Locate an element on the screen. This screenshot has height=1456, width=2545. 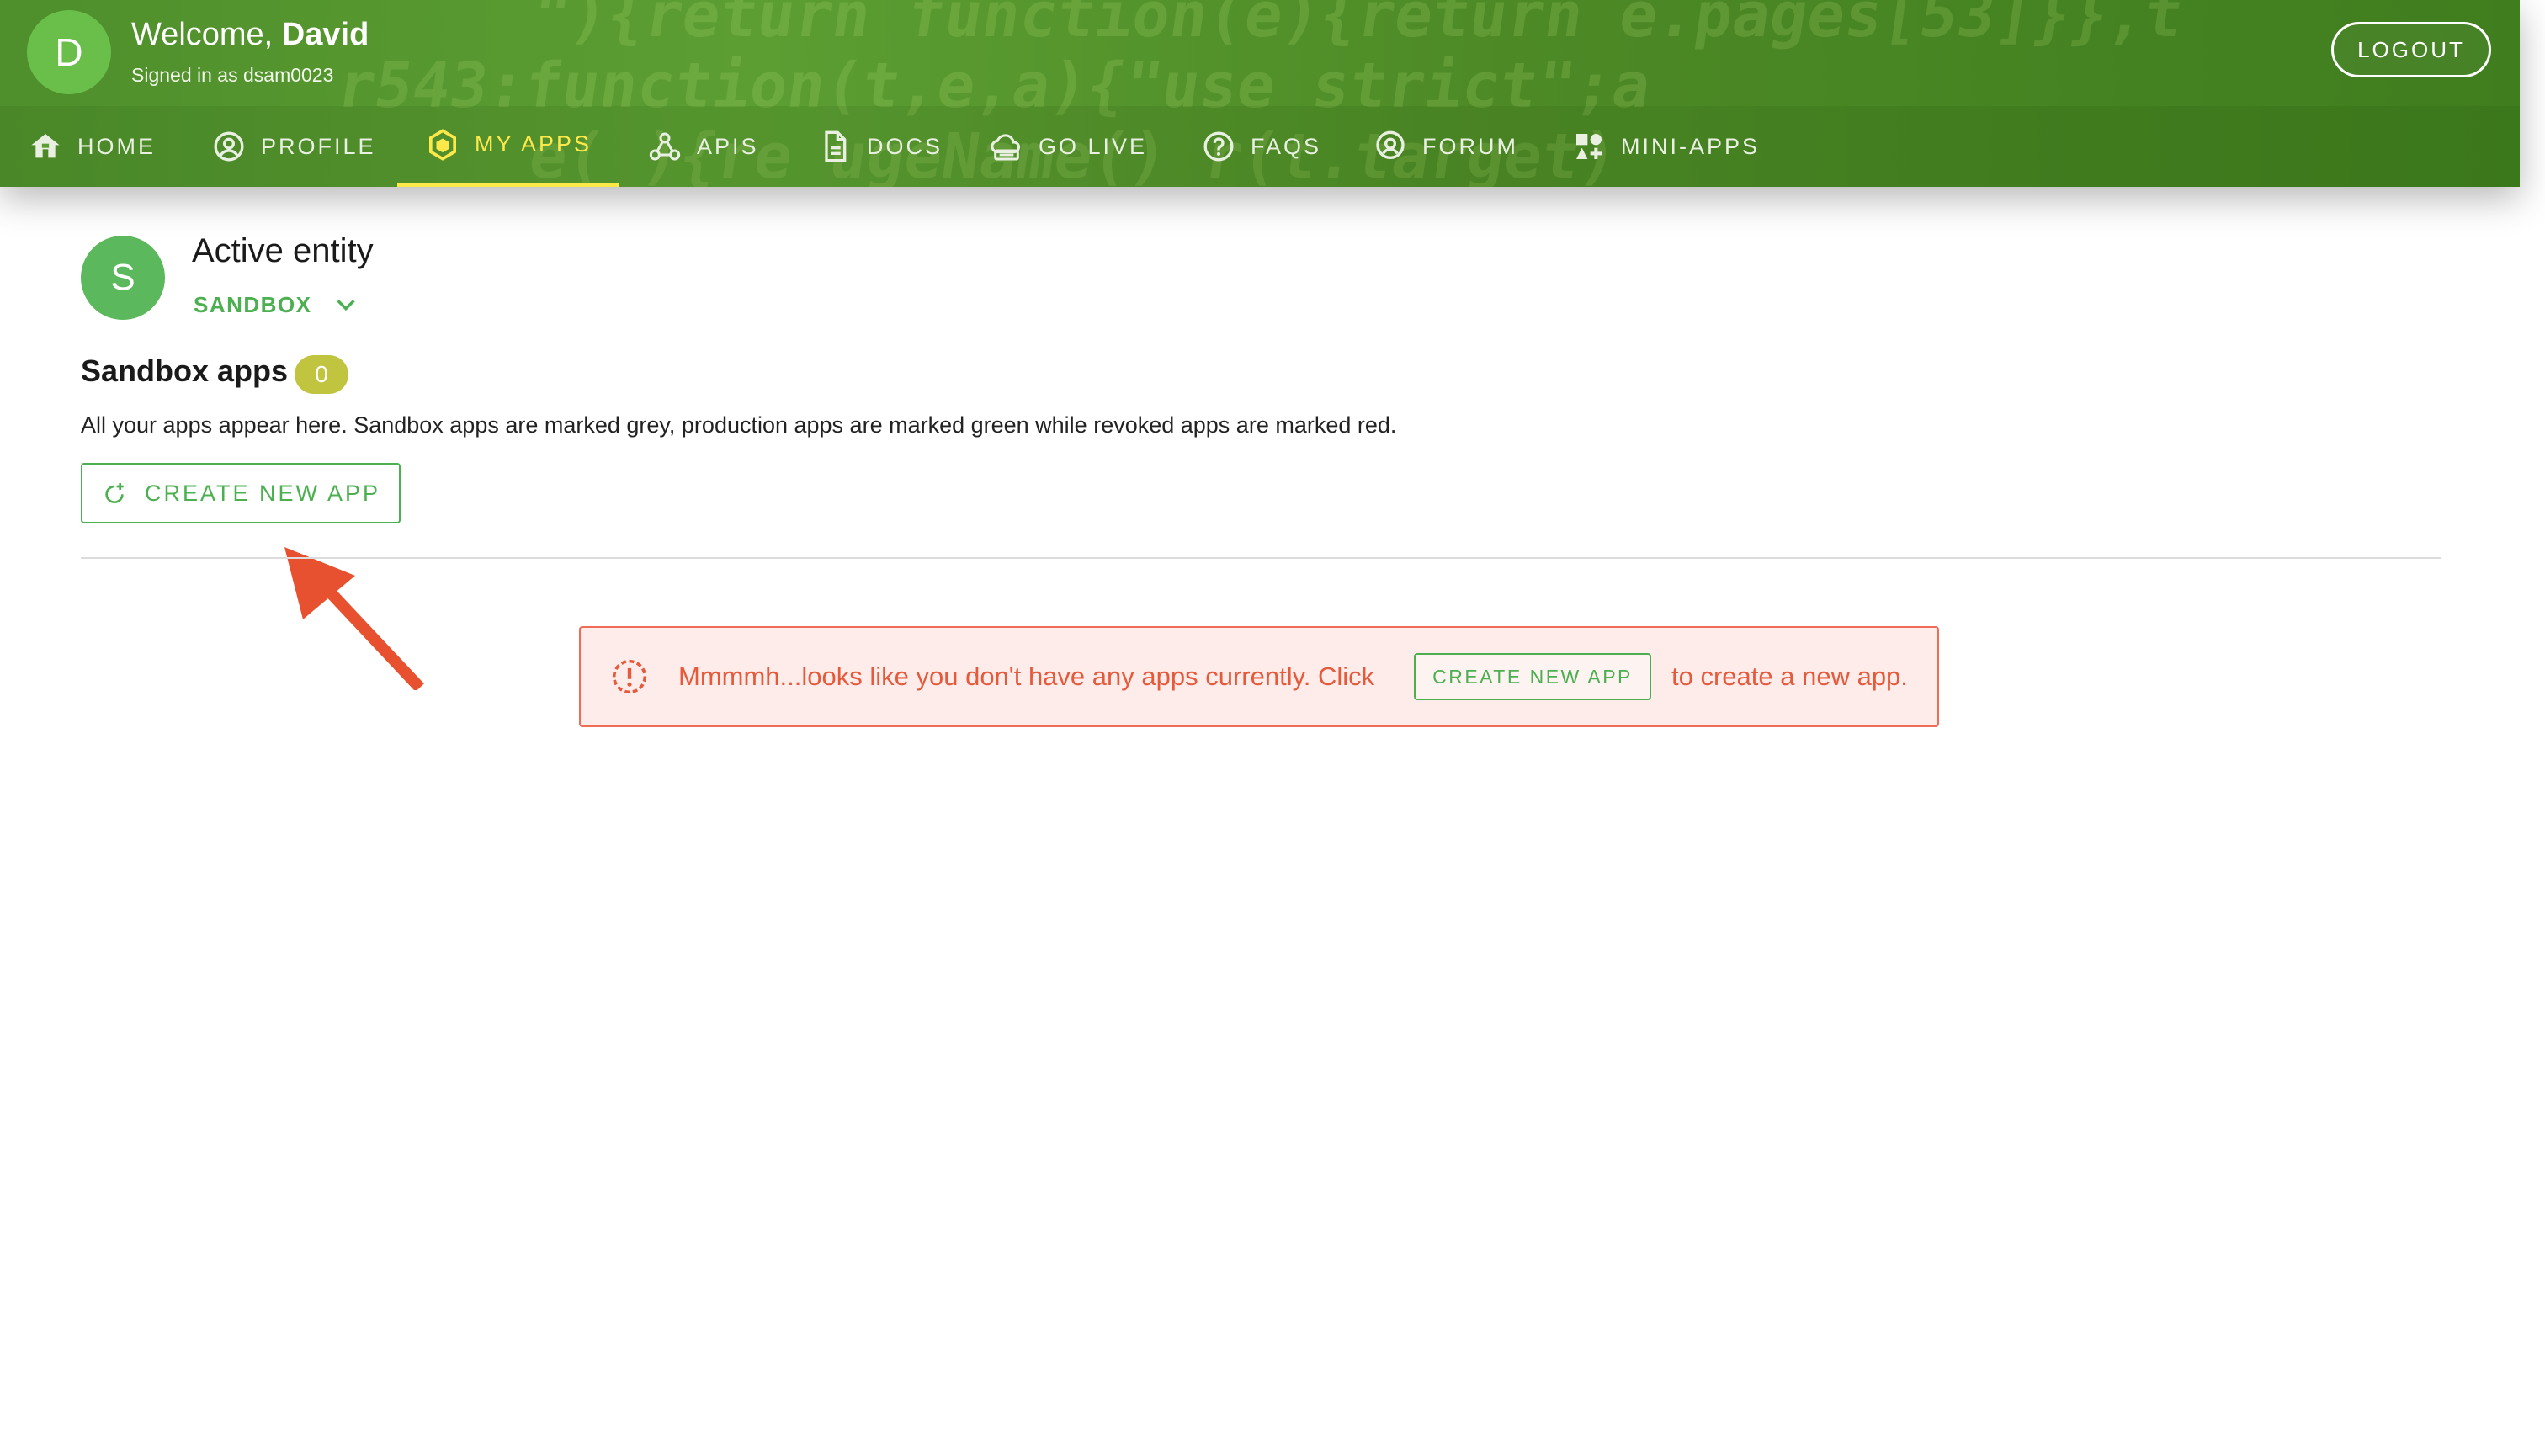
nav-label: FORUM is located at coordinates (1470, 146).